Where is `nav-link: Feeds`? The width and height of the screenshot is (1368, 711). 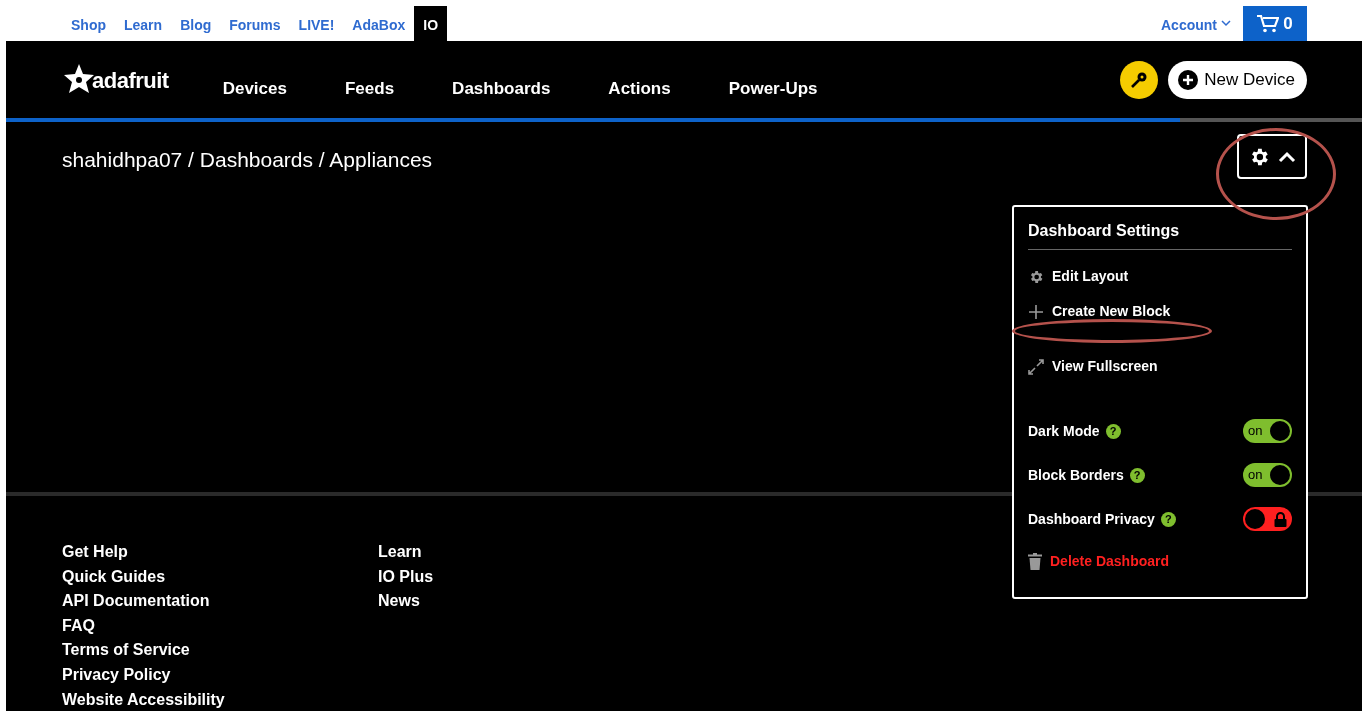 nav-link: Feeds is located at coordinates (369, 79).